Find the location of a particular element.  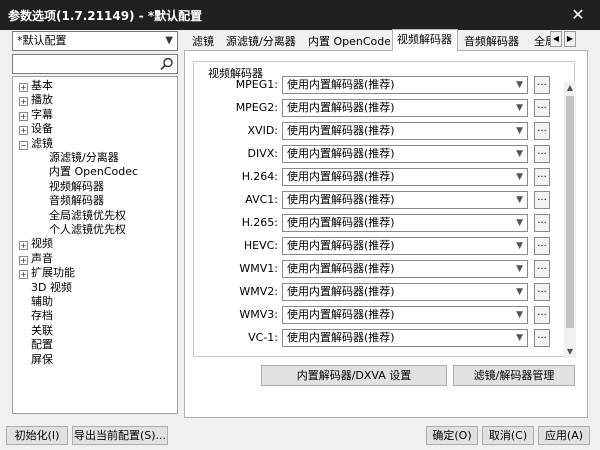

tree-item: + 播放 is located at coordinates (36, 100).